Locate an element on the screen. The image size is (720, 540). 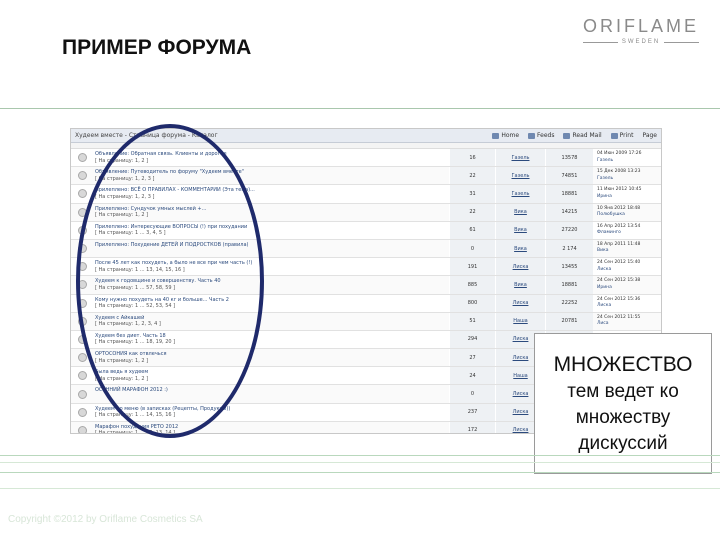
topic-last-post: 24 Сен 2012 15:38 Ирина is located at coordinates (627, 284).